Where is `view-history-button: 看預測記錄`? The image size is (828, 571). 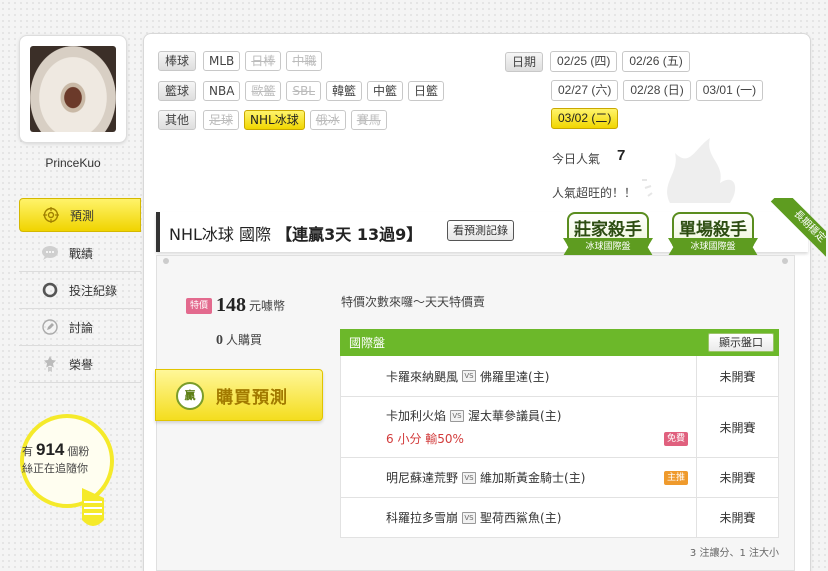
view-history-button: 看預測記錄 is located at coordinates (480, 230).